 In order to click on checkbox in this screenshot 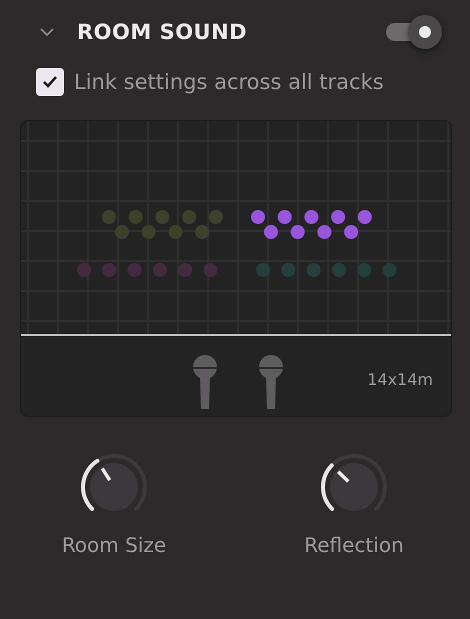, I will do `click(50, 82)`.